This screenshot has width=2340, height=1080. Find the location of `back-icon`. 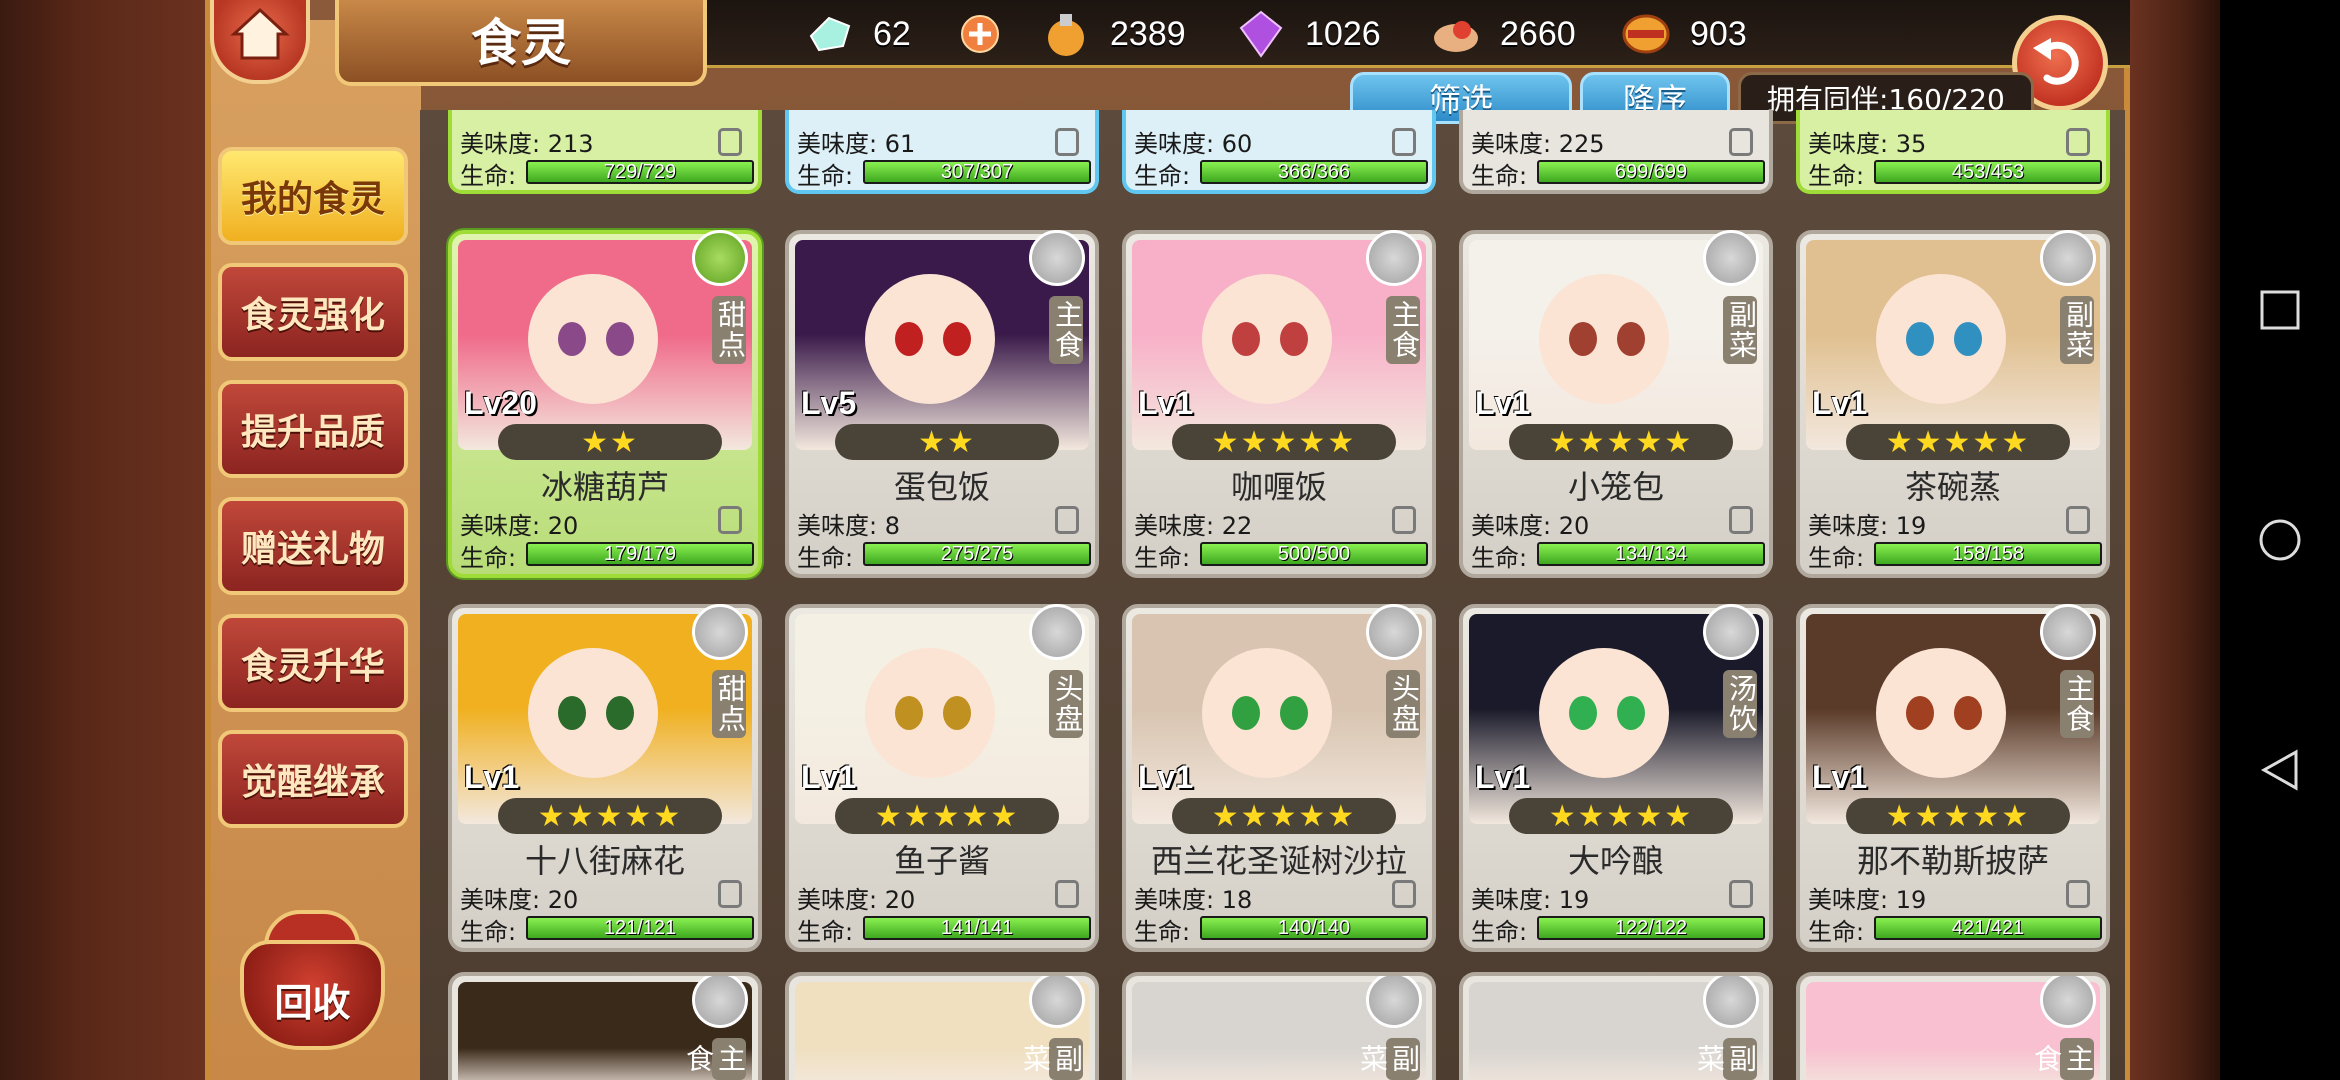

back-icon is located at coordinates (2280, 770).